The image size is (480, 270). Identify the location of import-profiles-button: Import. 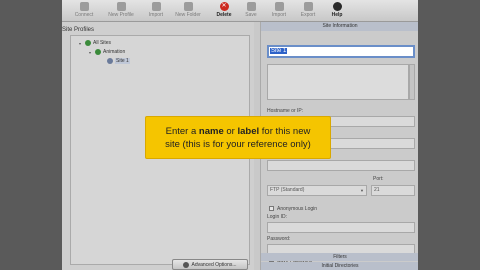
(279, 11).